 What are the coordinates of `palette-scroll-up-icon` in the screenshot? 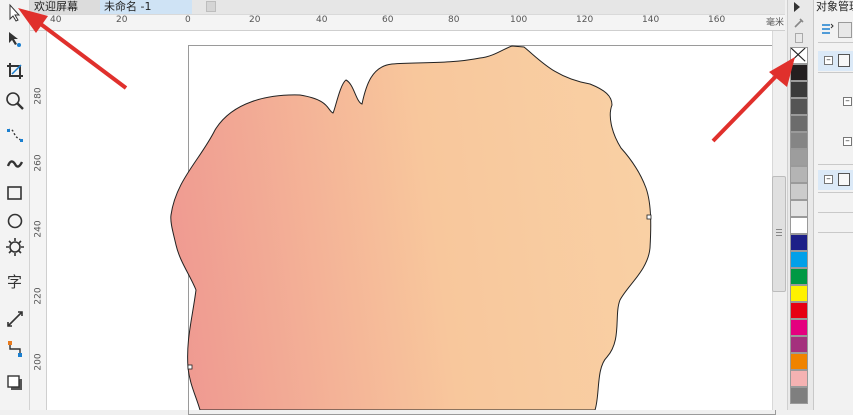 It's located at (799, 38).